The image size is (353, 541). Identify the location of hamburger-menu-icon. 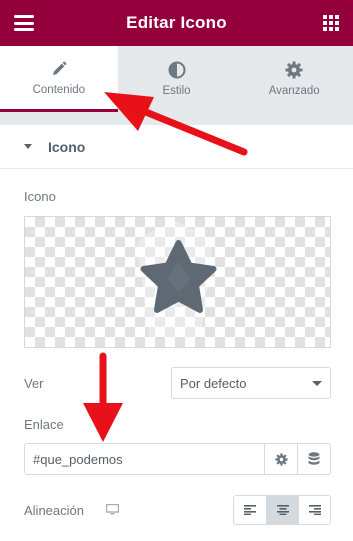
(24, 23).